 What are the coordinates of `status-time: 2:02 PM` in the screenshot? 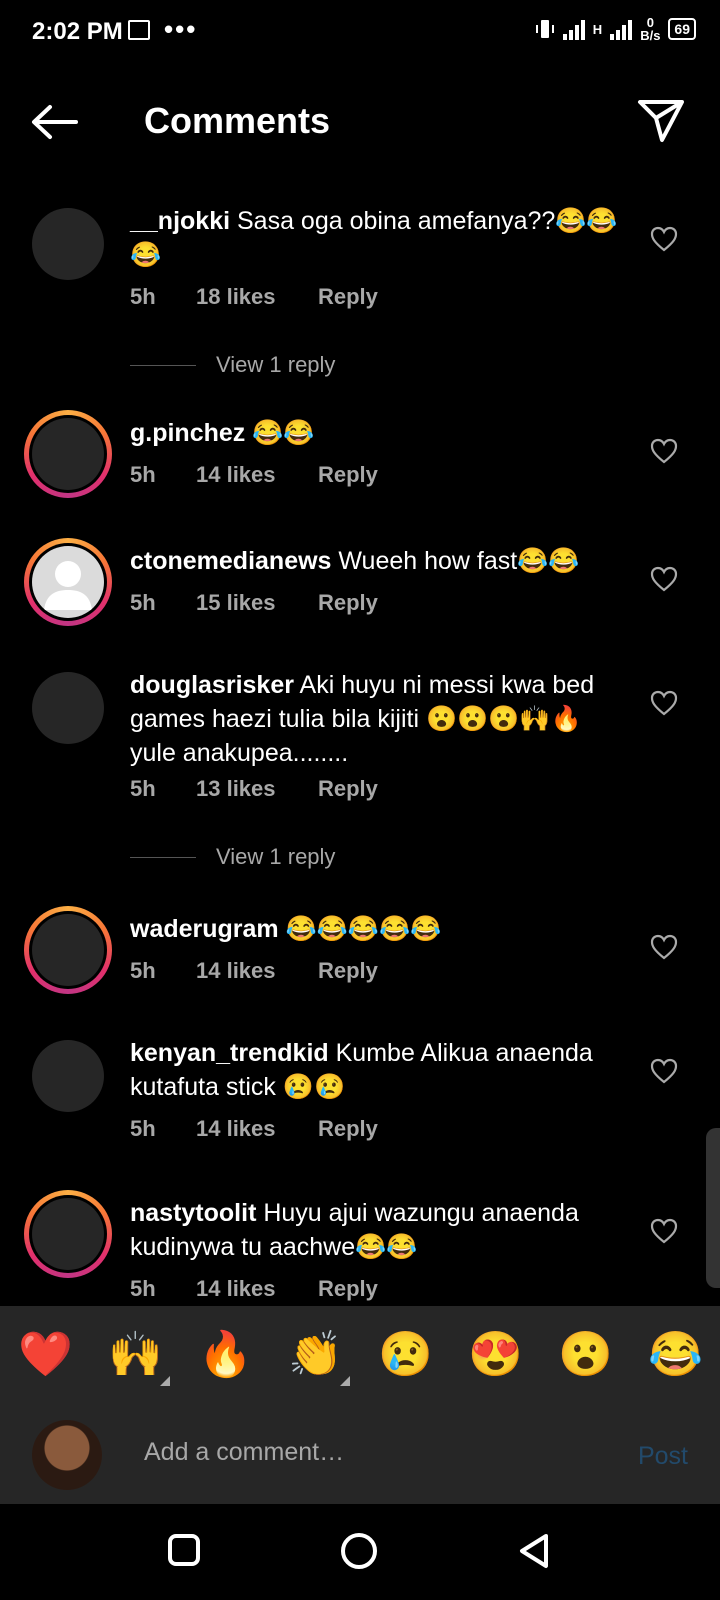 It's located at (77, 31).